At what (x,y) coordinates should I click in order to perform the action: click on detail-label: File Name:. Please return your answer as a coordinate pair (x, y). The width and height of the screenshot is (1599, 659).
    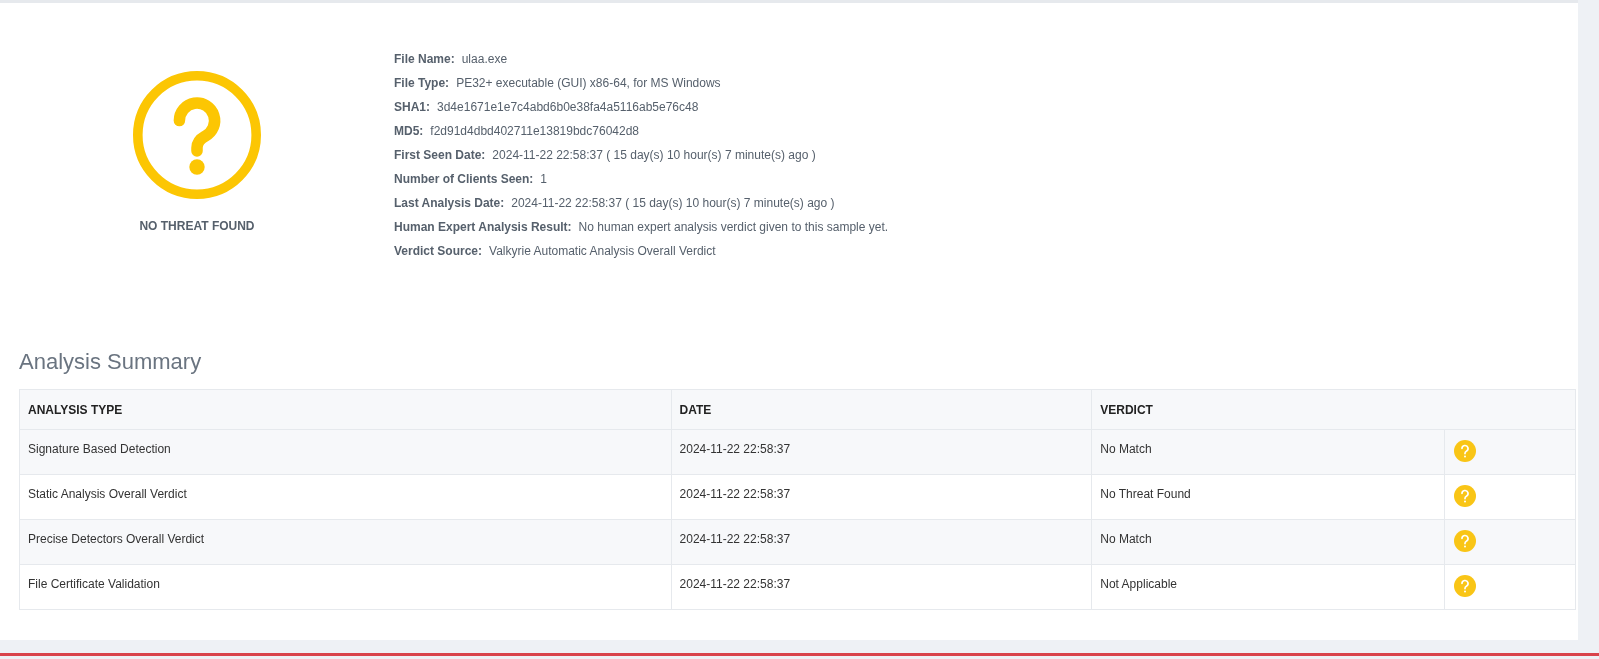
    Looking at the image, I should click on (424, 59).